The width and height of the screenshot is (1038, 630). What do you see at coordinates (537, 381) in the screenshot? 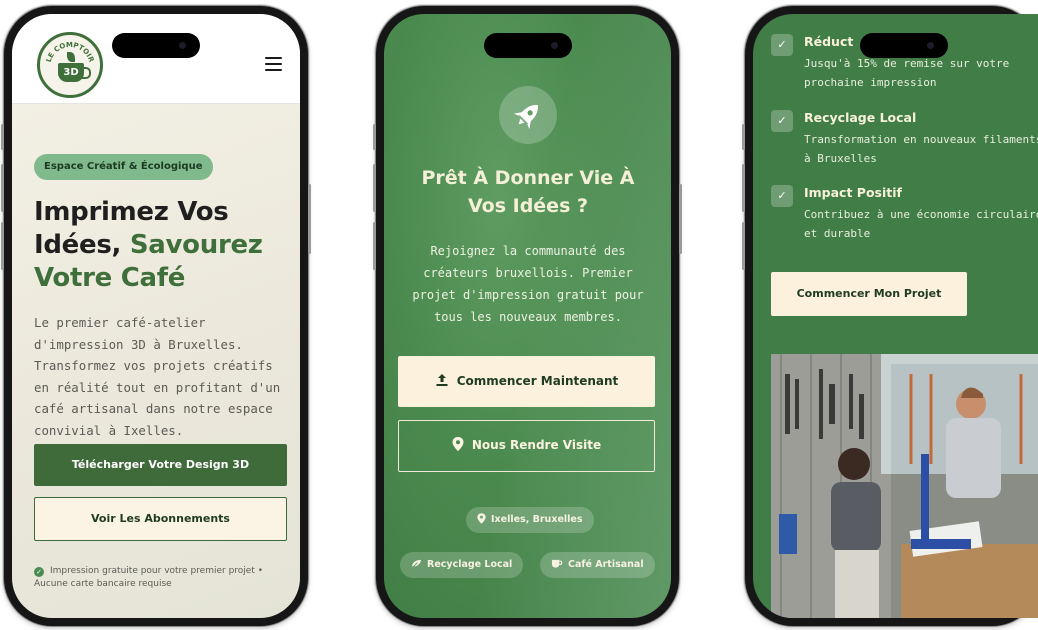
I see `start-now-label: Commencer Maintenant` at bounding box center [537, 381].